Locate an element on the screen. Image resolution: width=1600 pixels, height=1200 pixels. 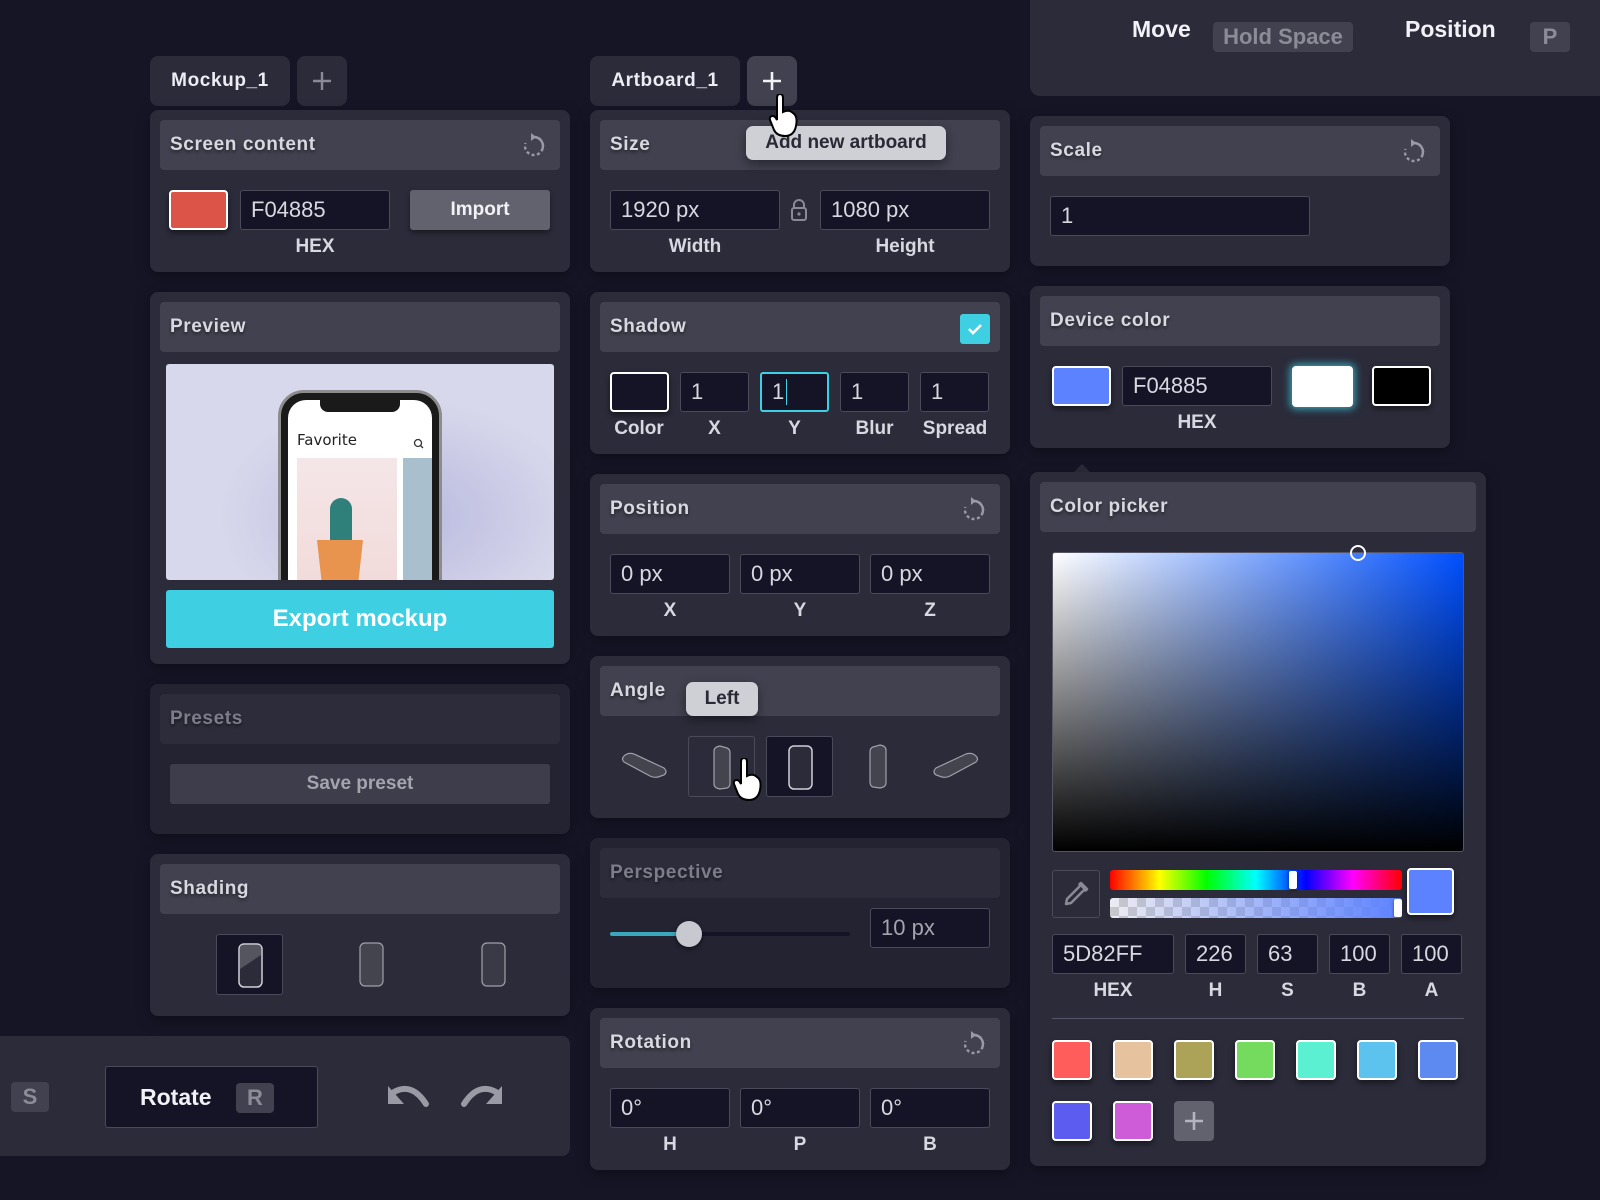
rotate-shortcut-key: R is located at coordinates (255, 1098).